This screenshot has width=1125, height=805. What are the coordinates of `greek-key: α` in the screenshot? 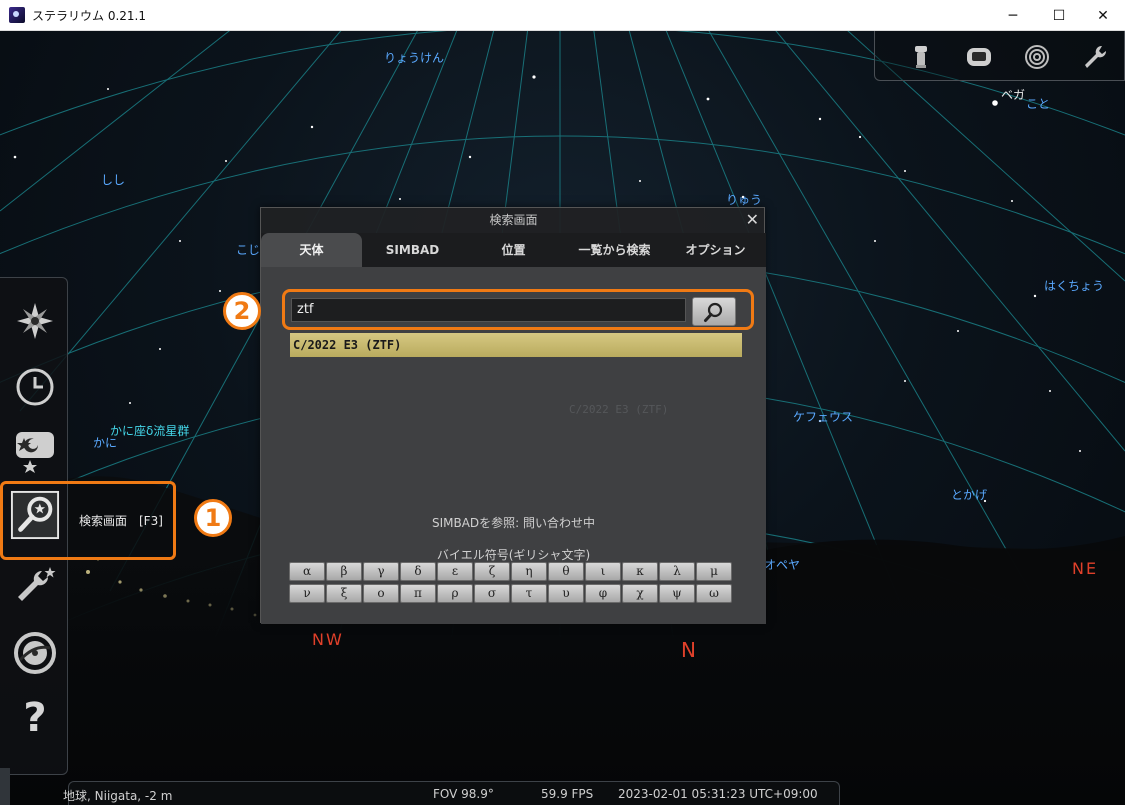 It's located at (307, 571).